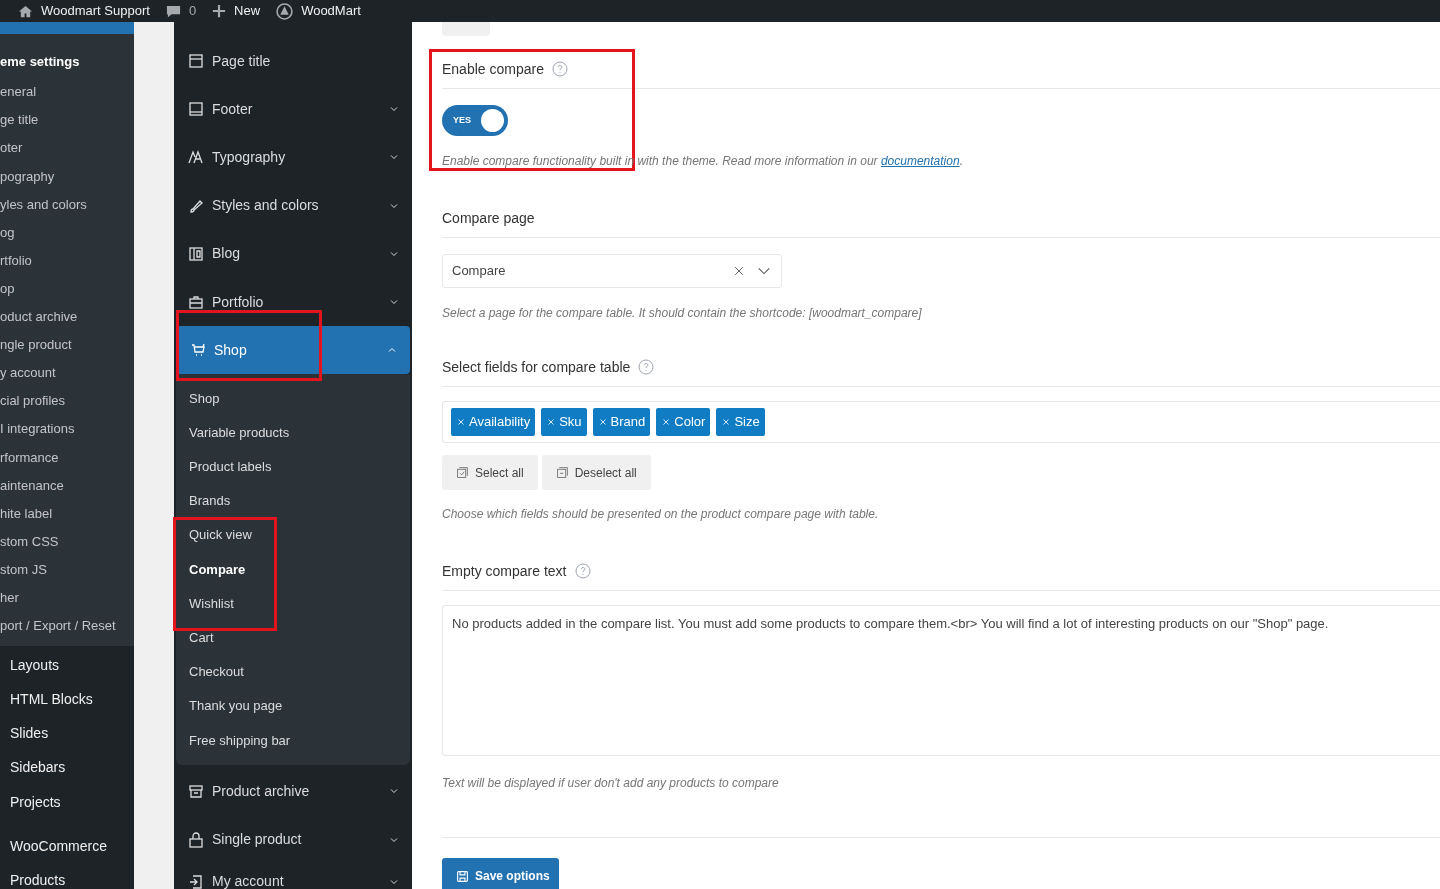 The width and height of the screenshot is (1440, 889). What do you see at coordinates (293, 535) in the screenshot?
I see `submenu-item: Quick view` at bounding box center [293, 535].